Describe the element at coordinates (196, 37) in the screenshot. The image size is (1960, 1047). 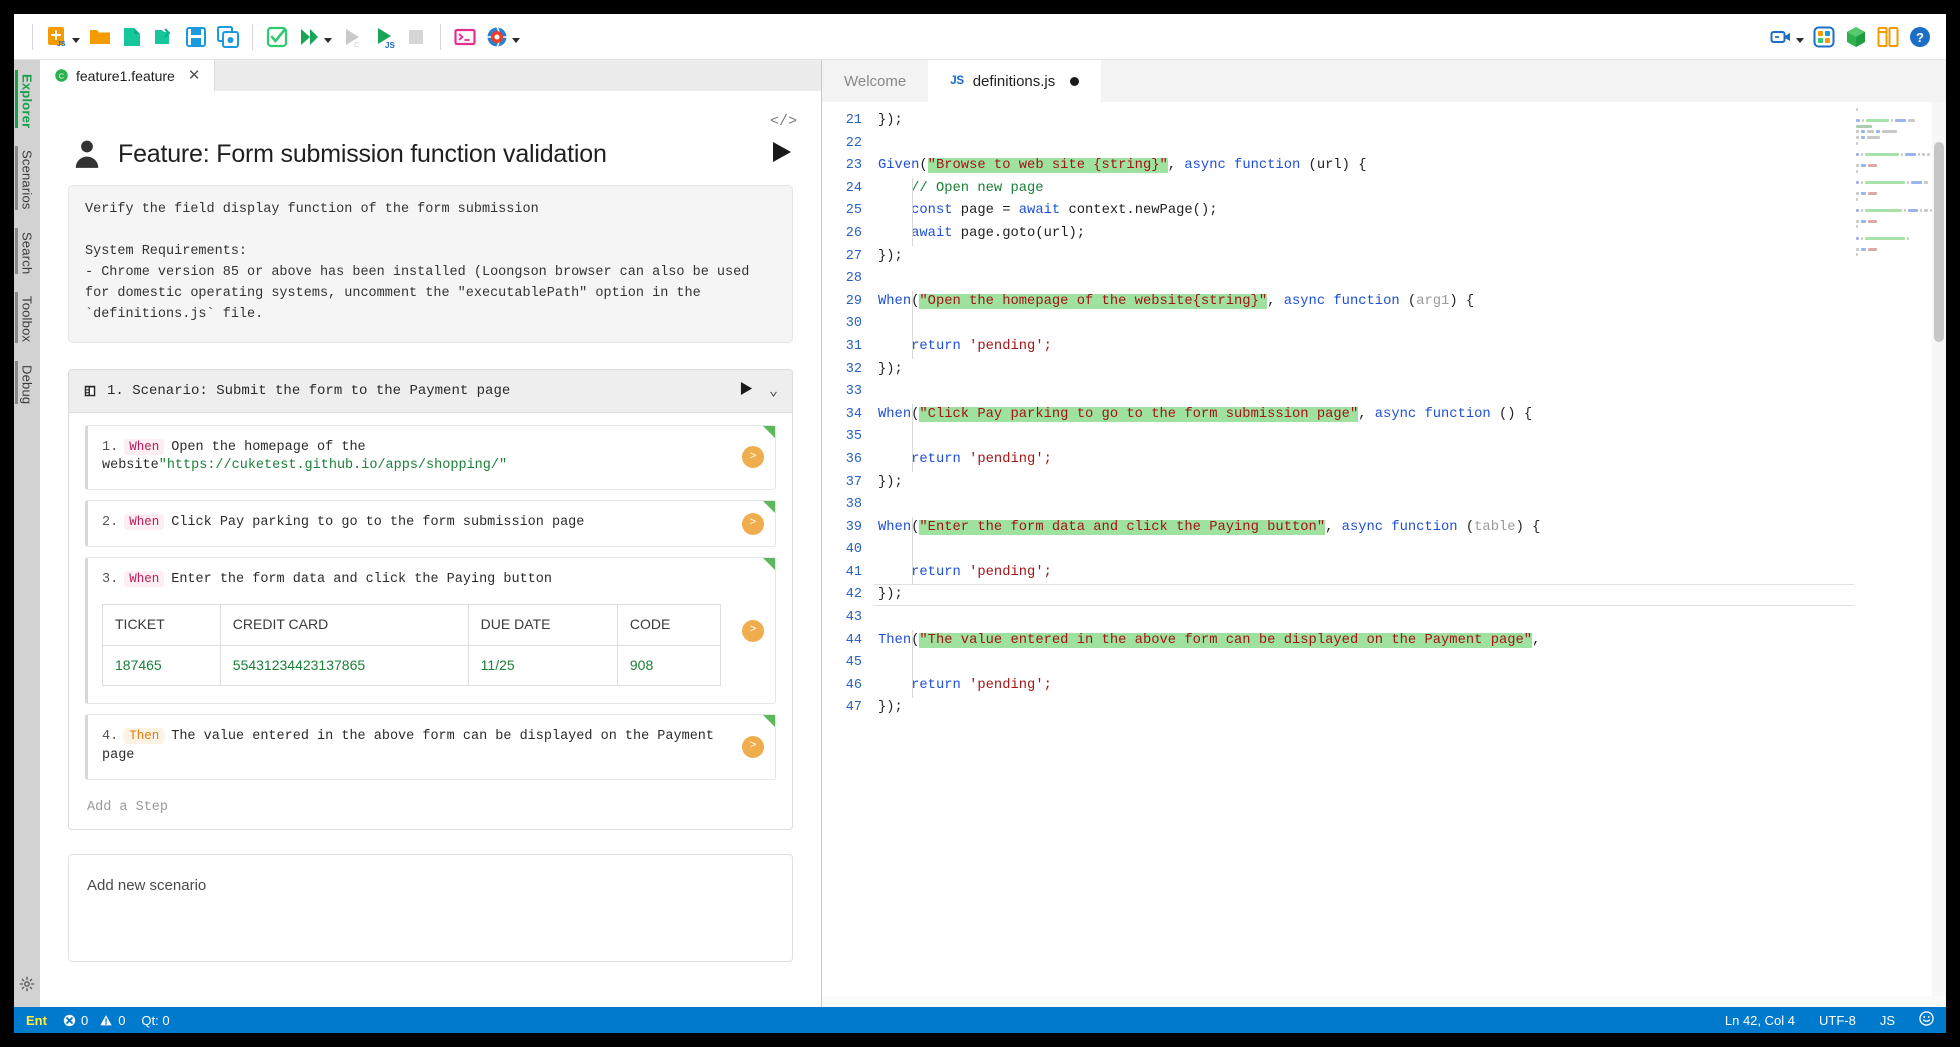
I see `save-button` at that location.